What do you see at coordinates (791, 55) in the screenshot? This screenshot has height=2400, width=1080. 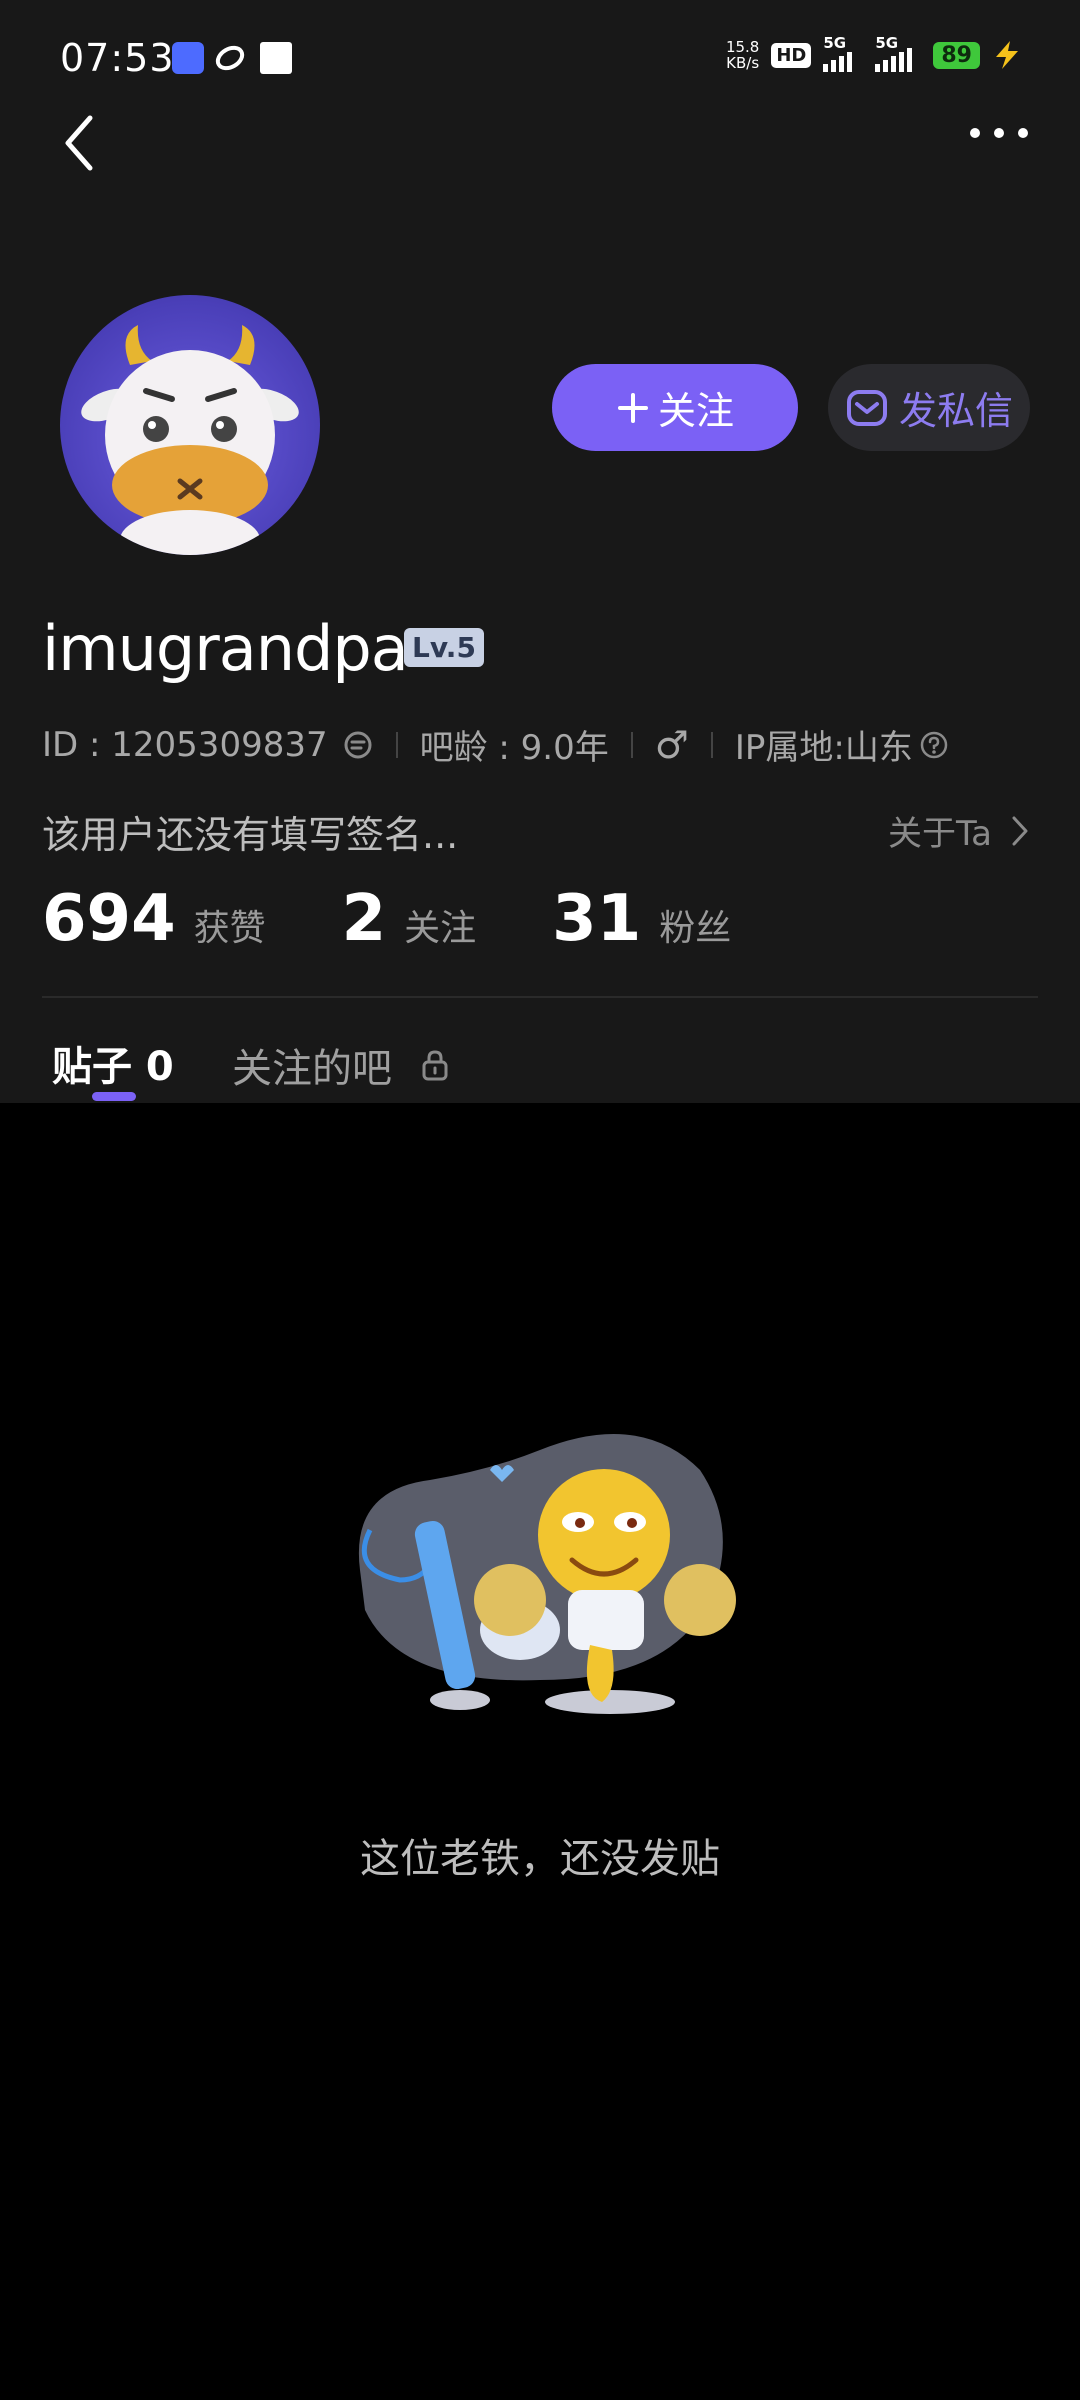 I see `hd-badge: HD` at bounding box center [791, 55].